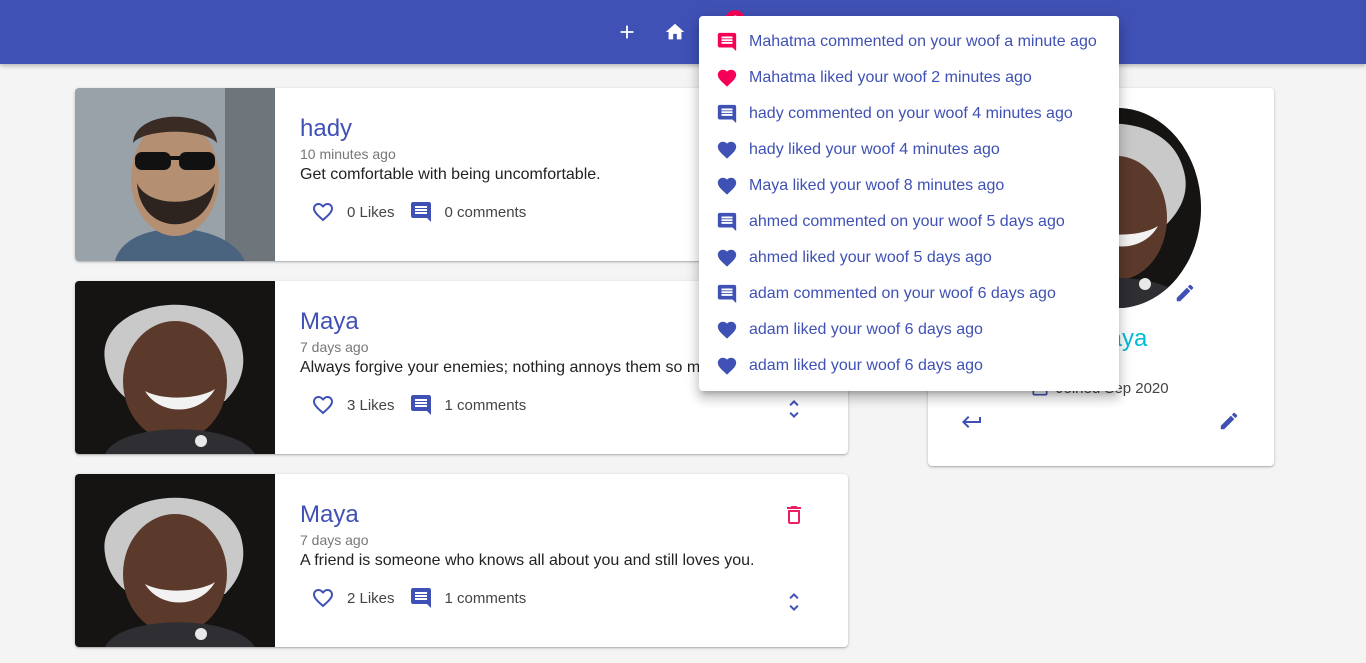  I want to click on home-button, so click(675, 32).